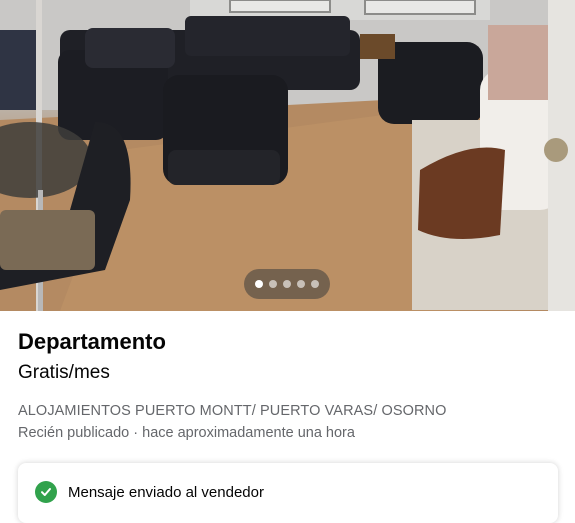 The height and width of the screenshot is (523, 575). What do you see at coordinates (64, 372) in the screenshot?
I see `listing-price: Gratis/mes` at bounding box center [64, 372].